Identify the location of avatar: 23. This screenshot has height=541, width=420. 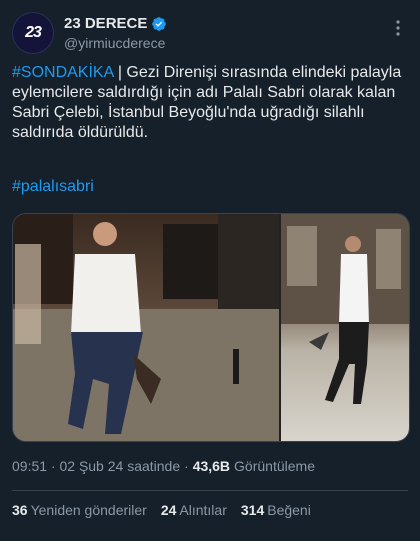
(33, 33).